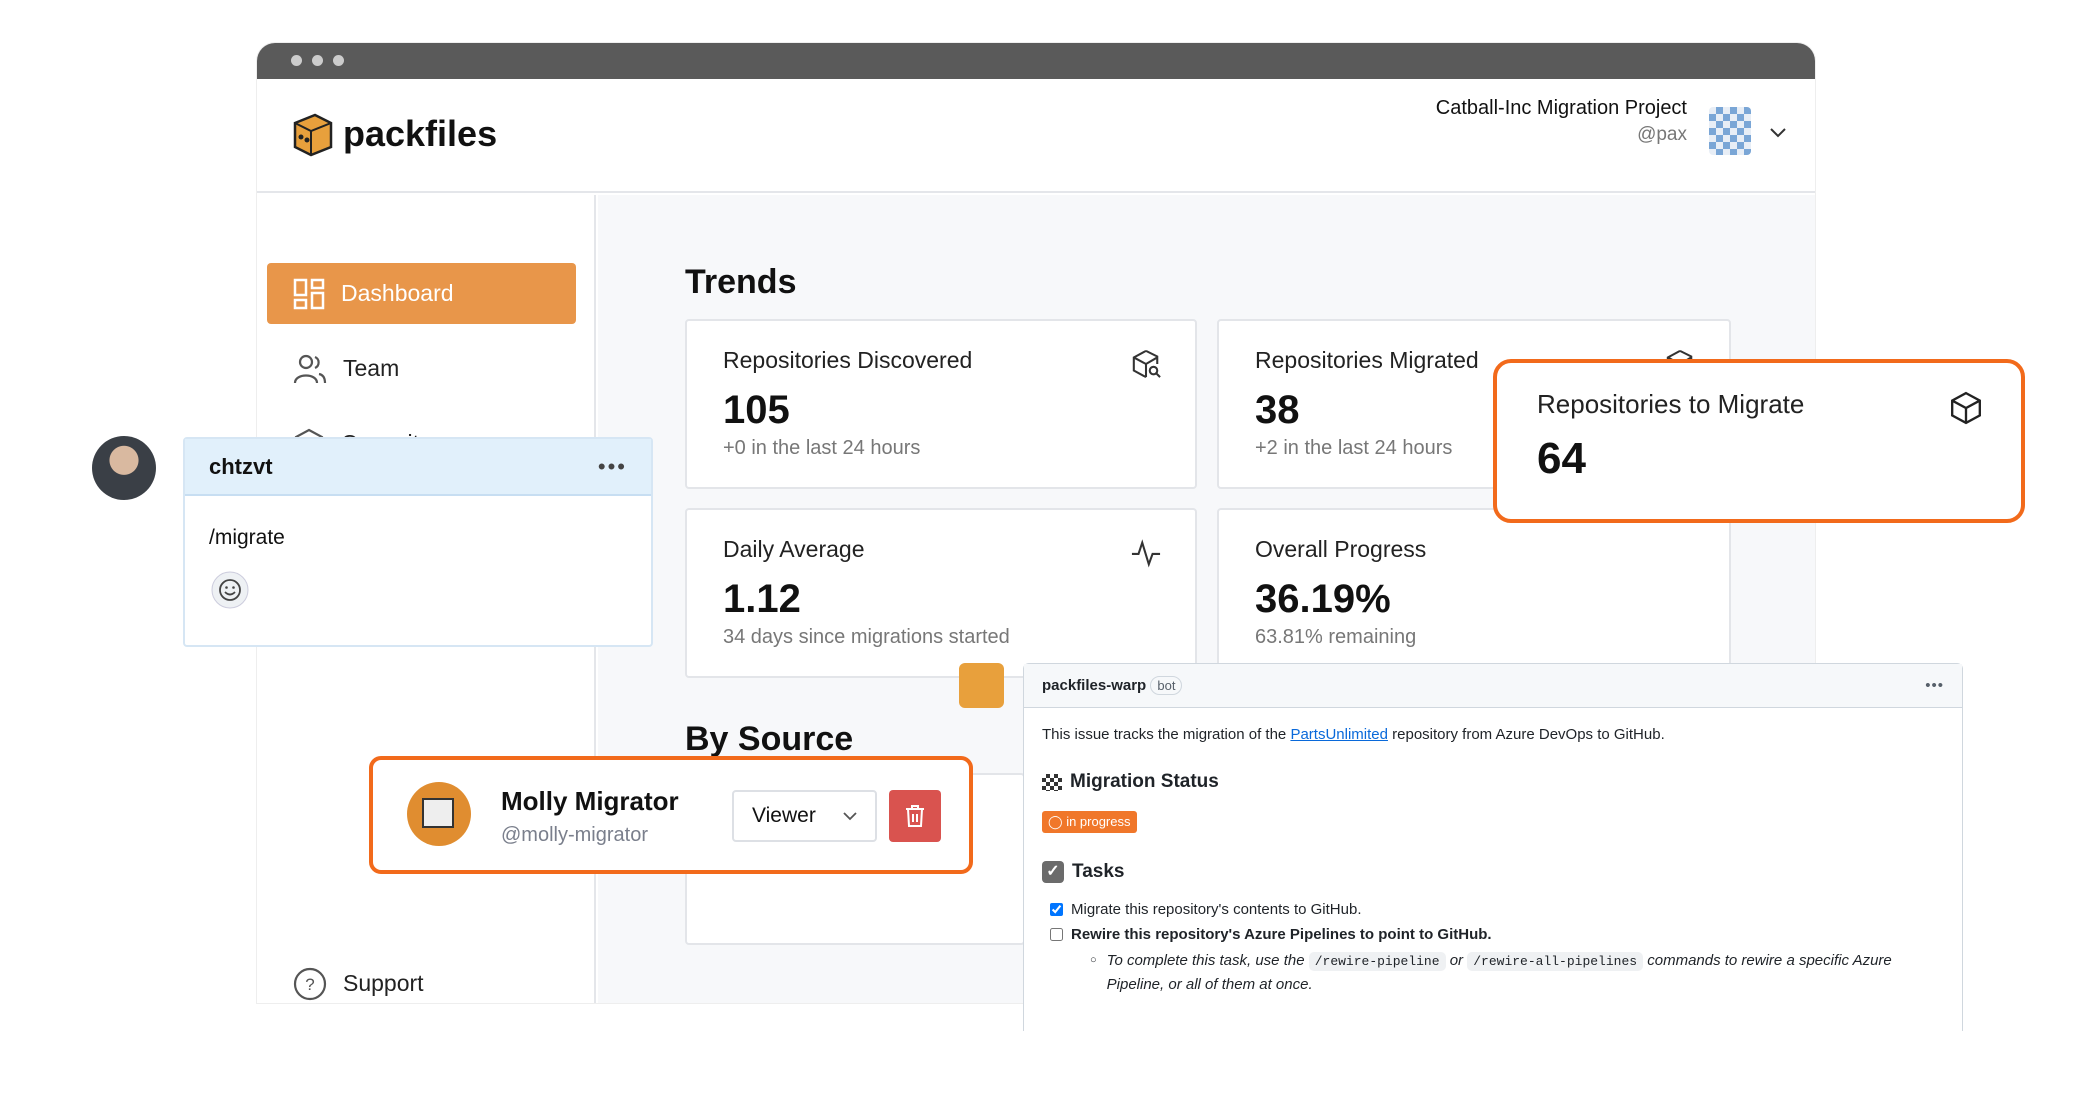 The image size is (2079, 1114). I want to click on team-member-card: Molly Migrator @molly-migrator Viewer, so click(671, 815).